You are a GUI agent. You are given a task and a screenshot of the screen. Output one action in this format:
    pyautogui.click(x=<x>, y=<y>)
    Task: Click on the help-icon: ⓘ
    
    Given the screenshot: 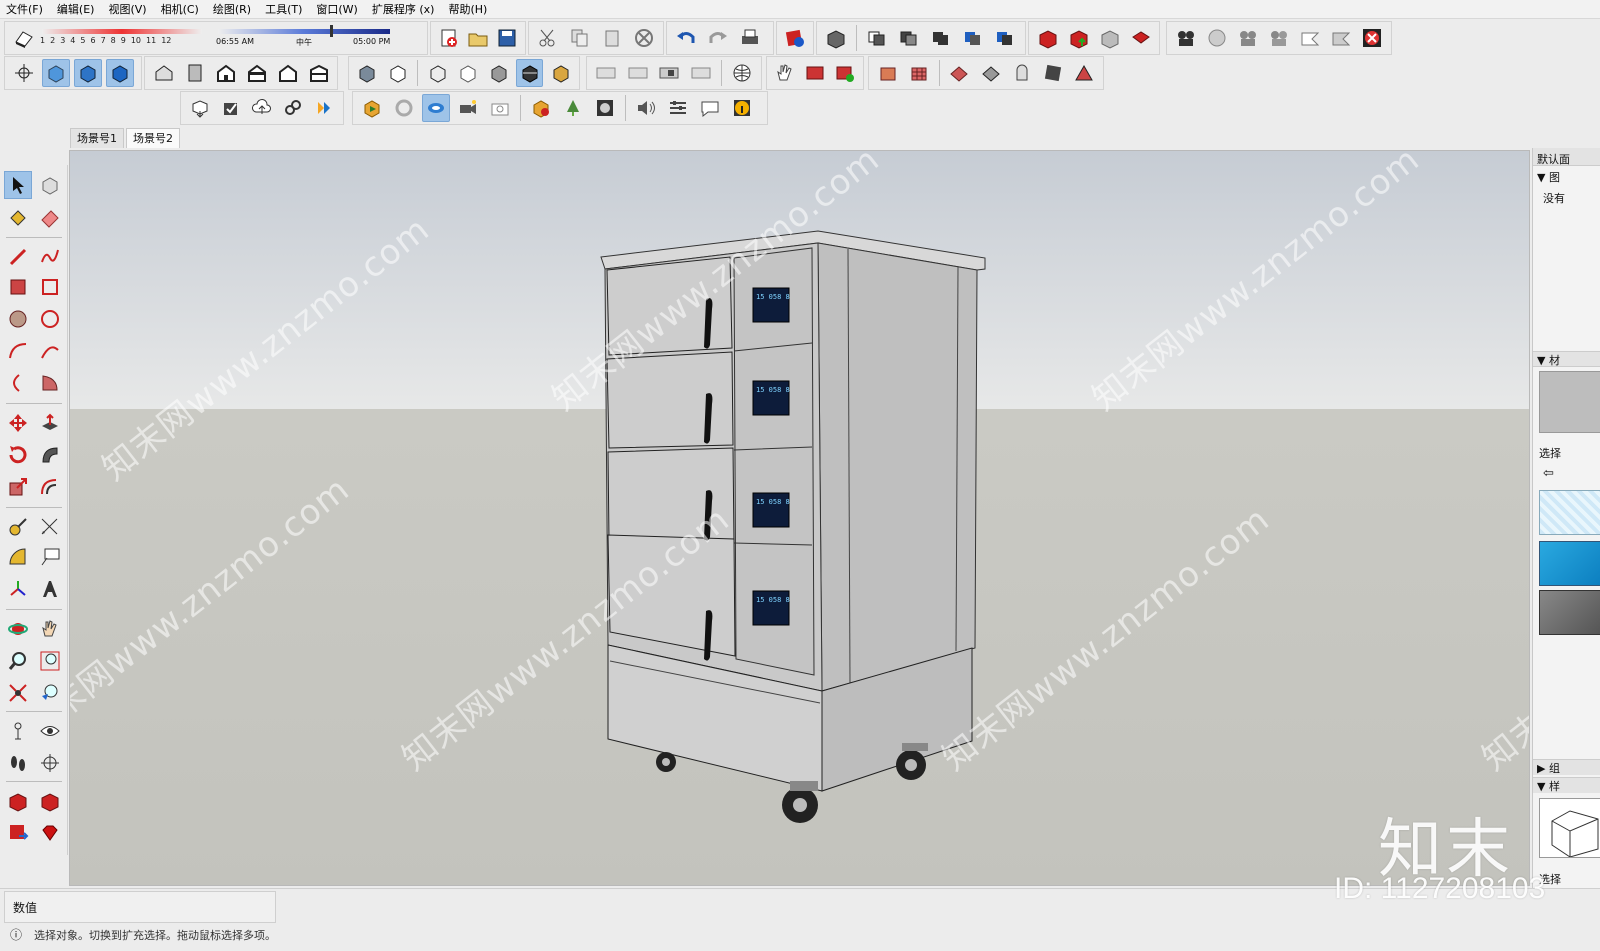 What is the action you would take?
    pyautogui.click(x=16, y=934)
    